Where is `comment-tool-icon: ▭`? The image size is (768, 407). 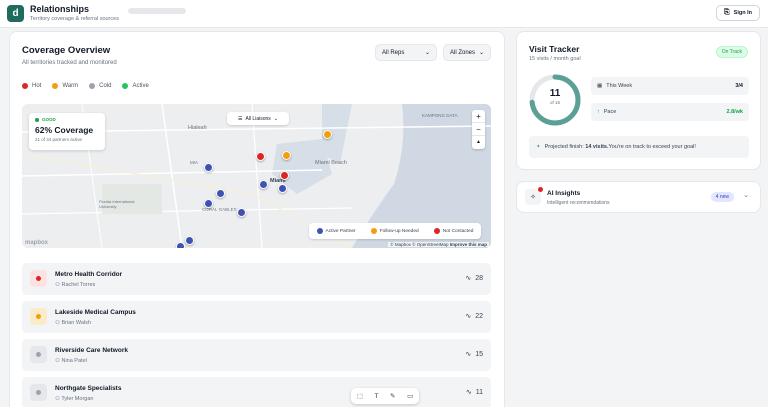 comment-tool-icon: ▭ is located at coordinates (410, 396).